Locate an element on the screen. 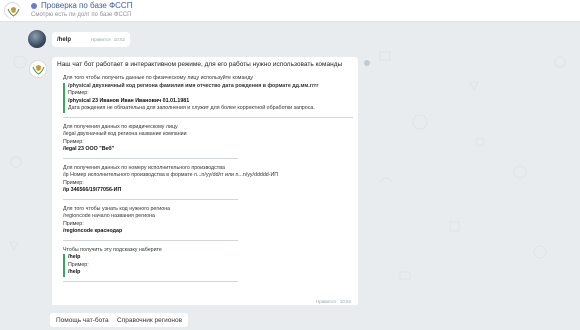 This screenshot has height=330, width=580. regions-directory-button: Справочник регионов is located at coordinates (150, 320).